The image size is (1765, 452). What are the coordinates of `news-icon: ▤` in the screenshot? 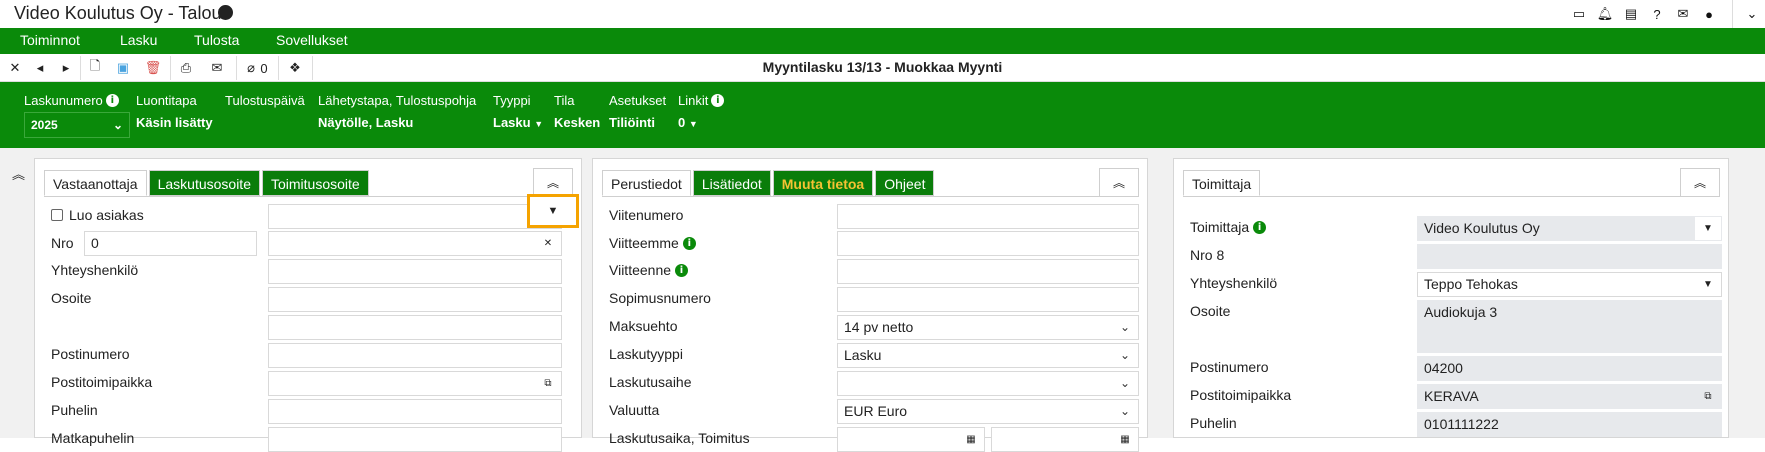 It's located at (1631, 14).